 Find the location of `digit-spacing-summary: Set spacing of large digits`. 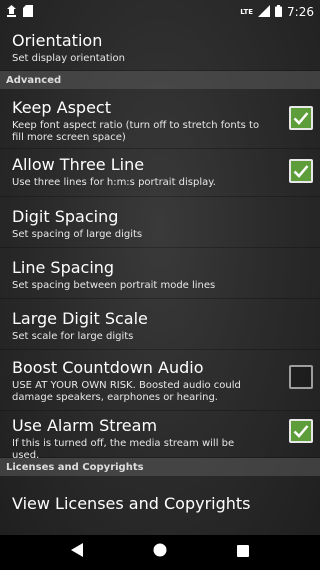

digit-spacing-summary: Set spacing of large digits is located at coordinates (77, 234).